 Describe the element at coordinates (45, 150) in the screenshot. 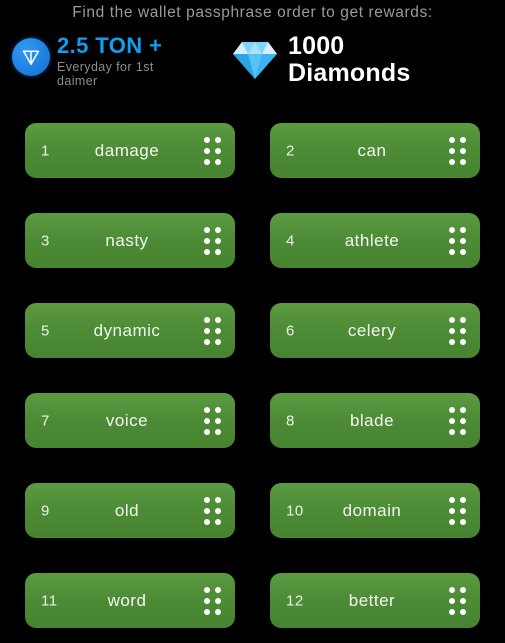

I see `word-card-index: 1` at that location.